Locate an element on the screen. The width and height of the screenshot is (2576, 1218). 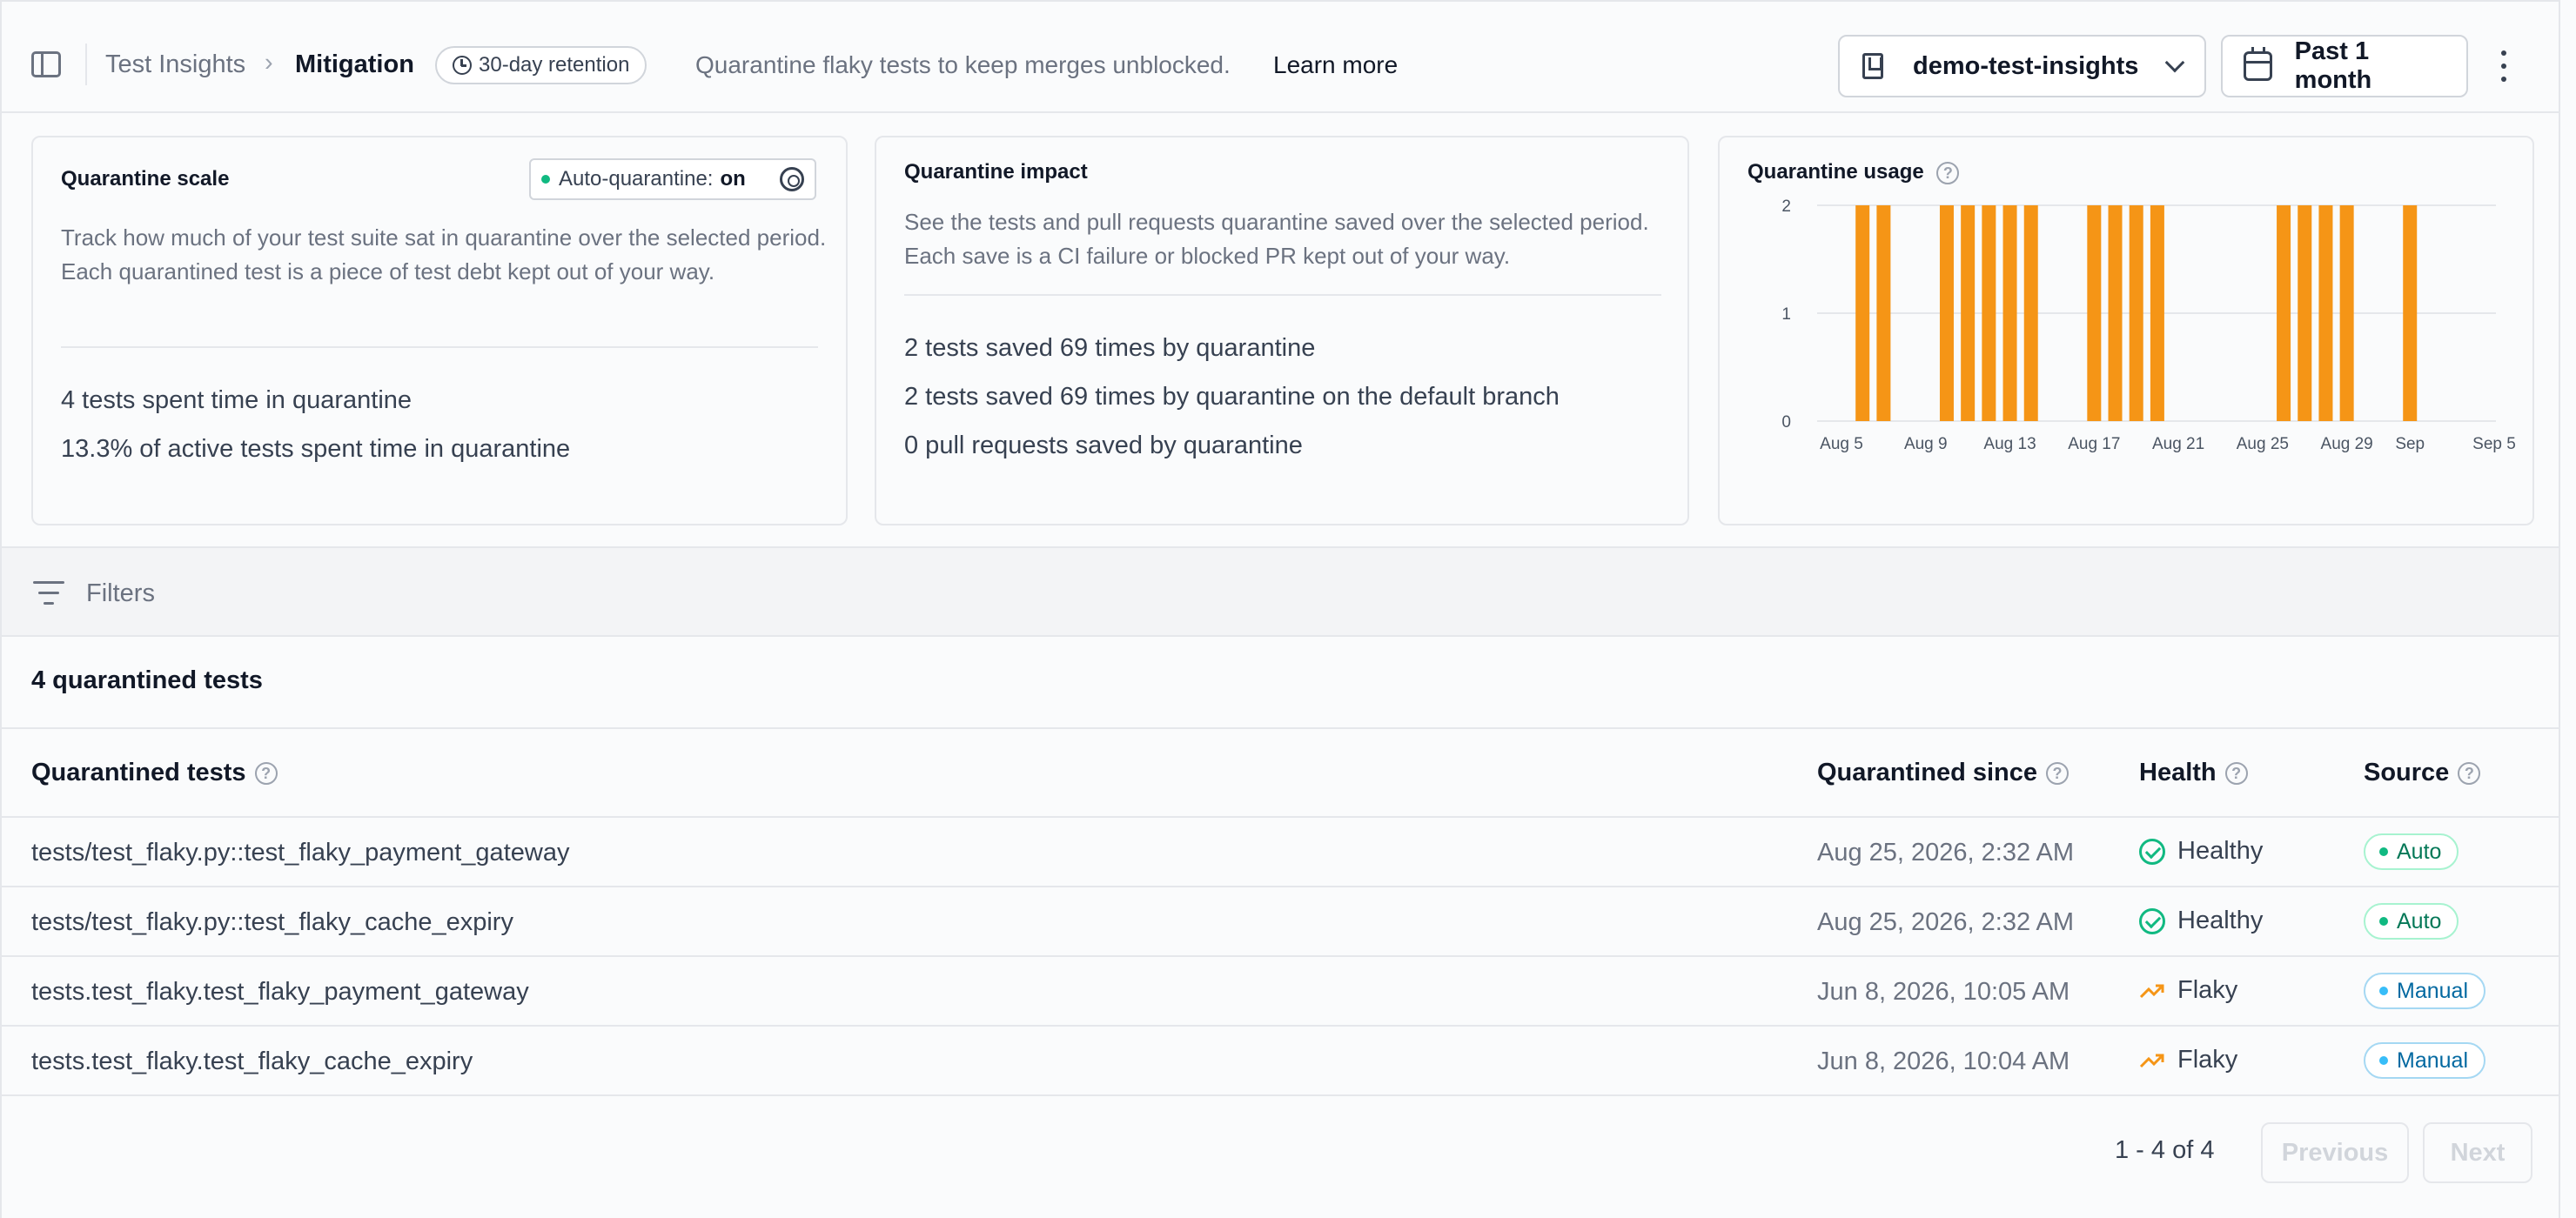
auto-quarantine-toggle: Auto-quarantine: on is located at coordinates (672, 179).